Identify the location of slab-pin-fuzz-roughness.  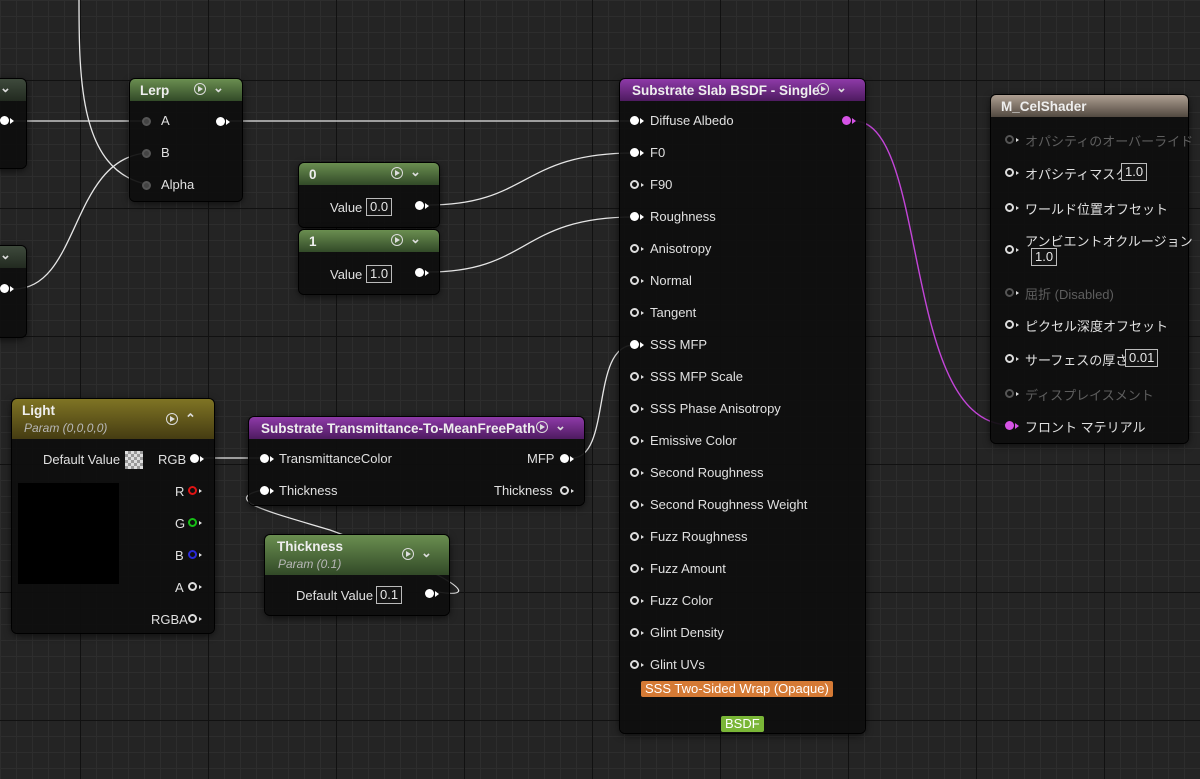
(637, 536).